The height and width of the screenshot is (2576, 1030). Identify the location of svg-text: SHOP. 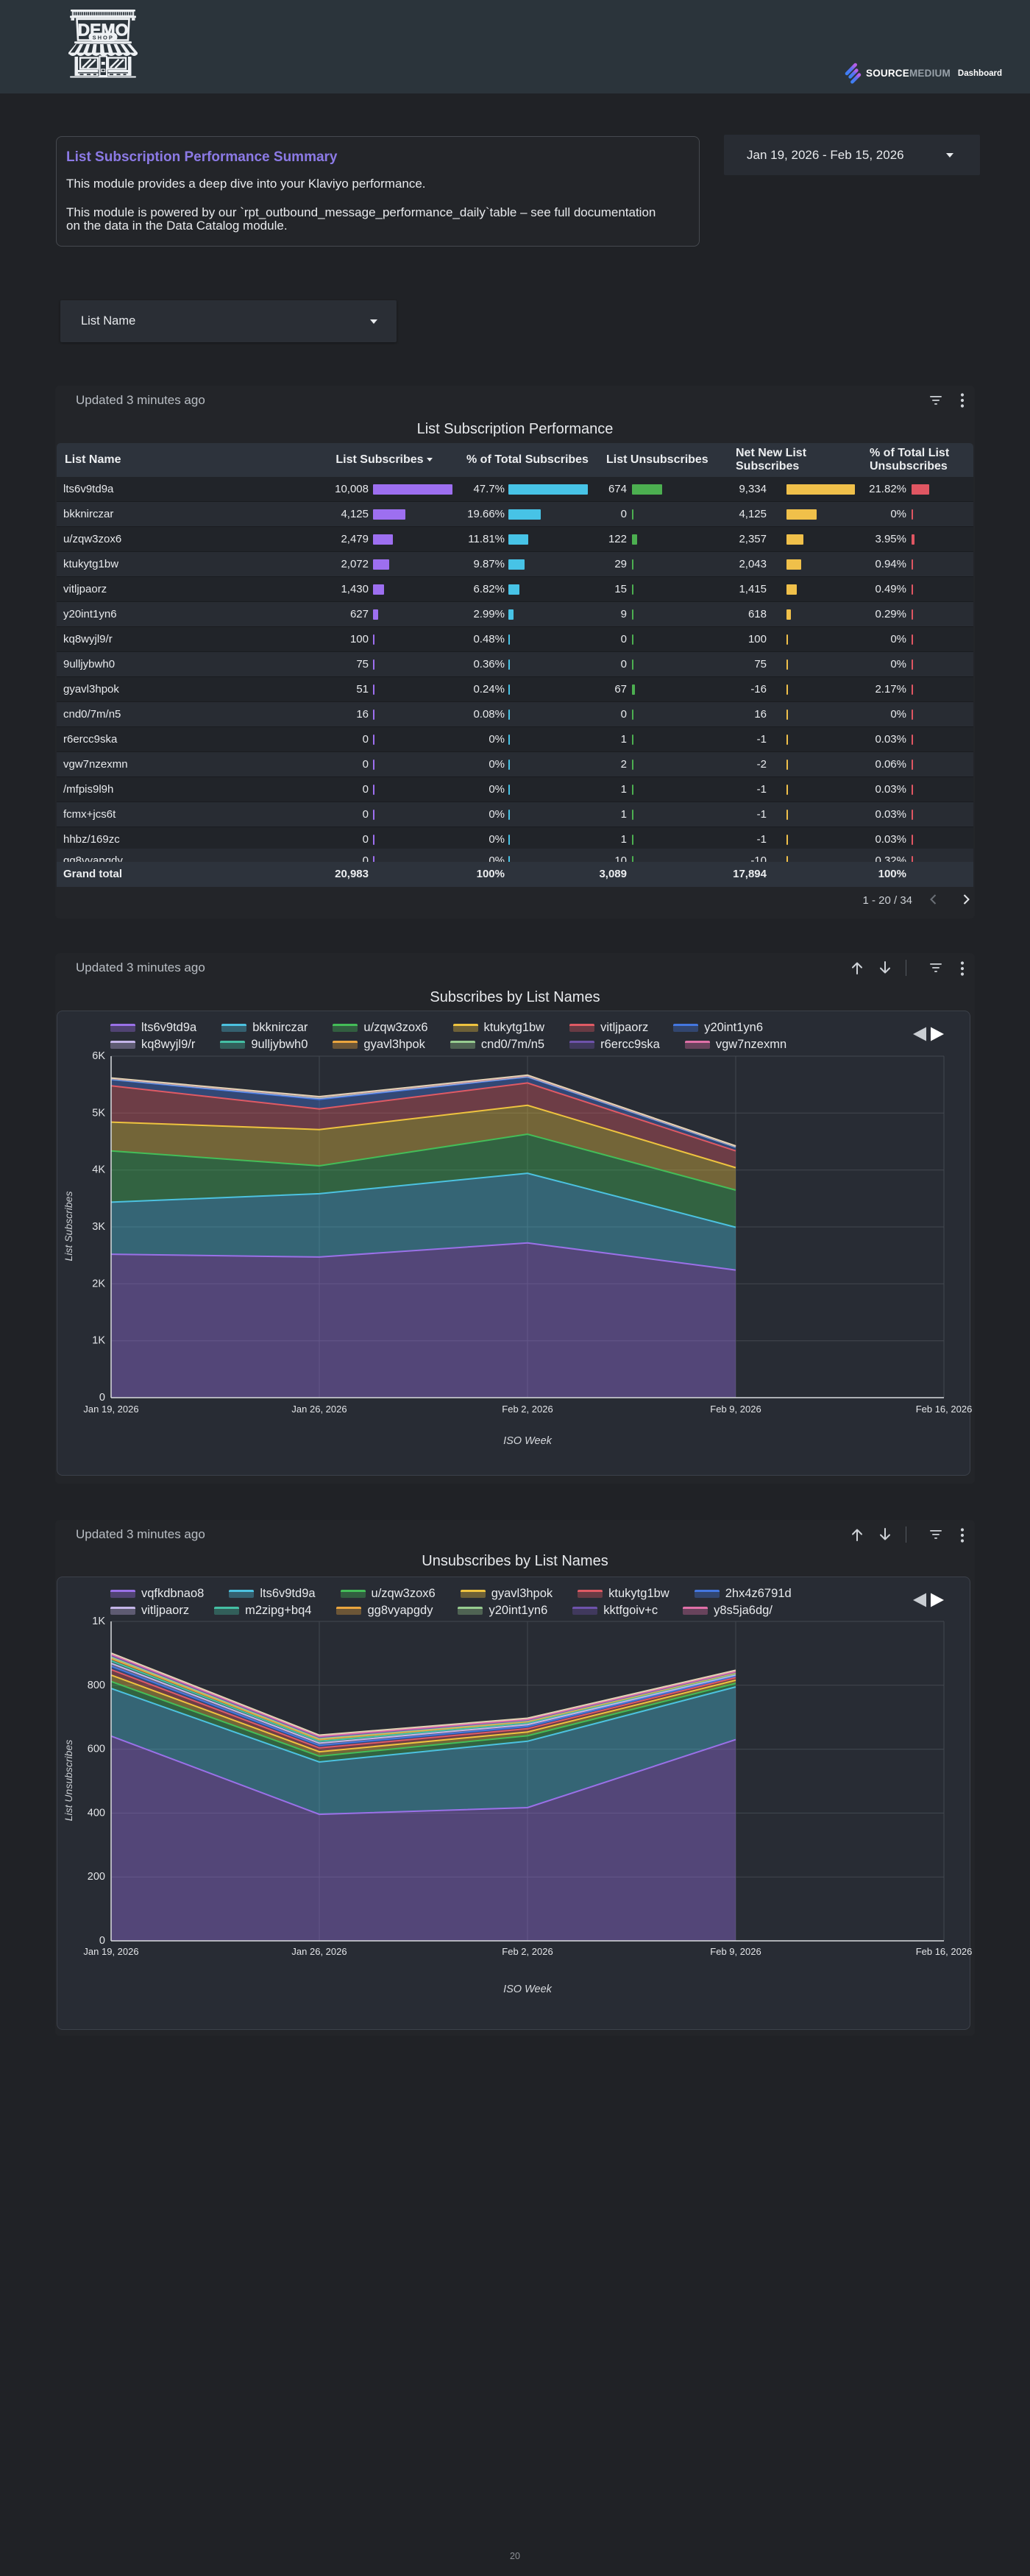
(104, 37).